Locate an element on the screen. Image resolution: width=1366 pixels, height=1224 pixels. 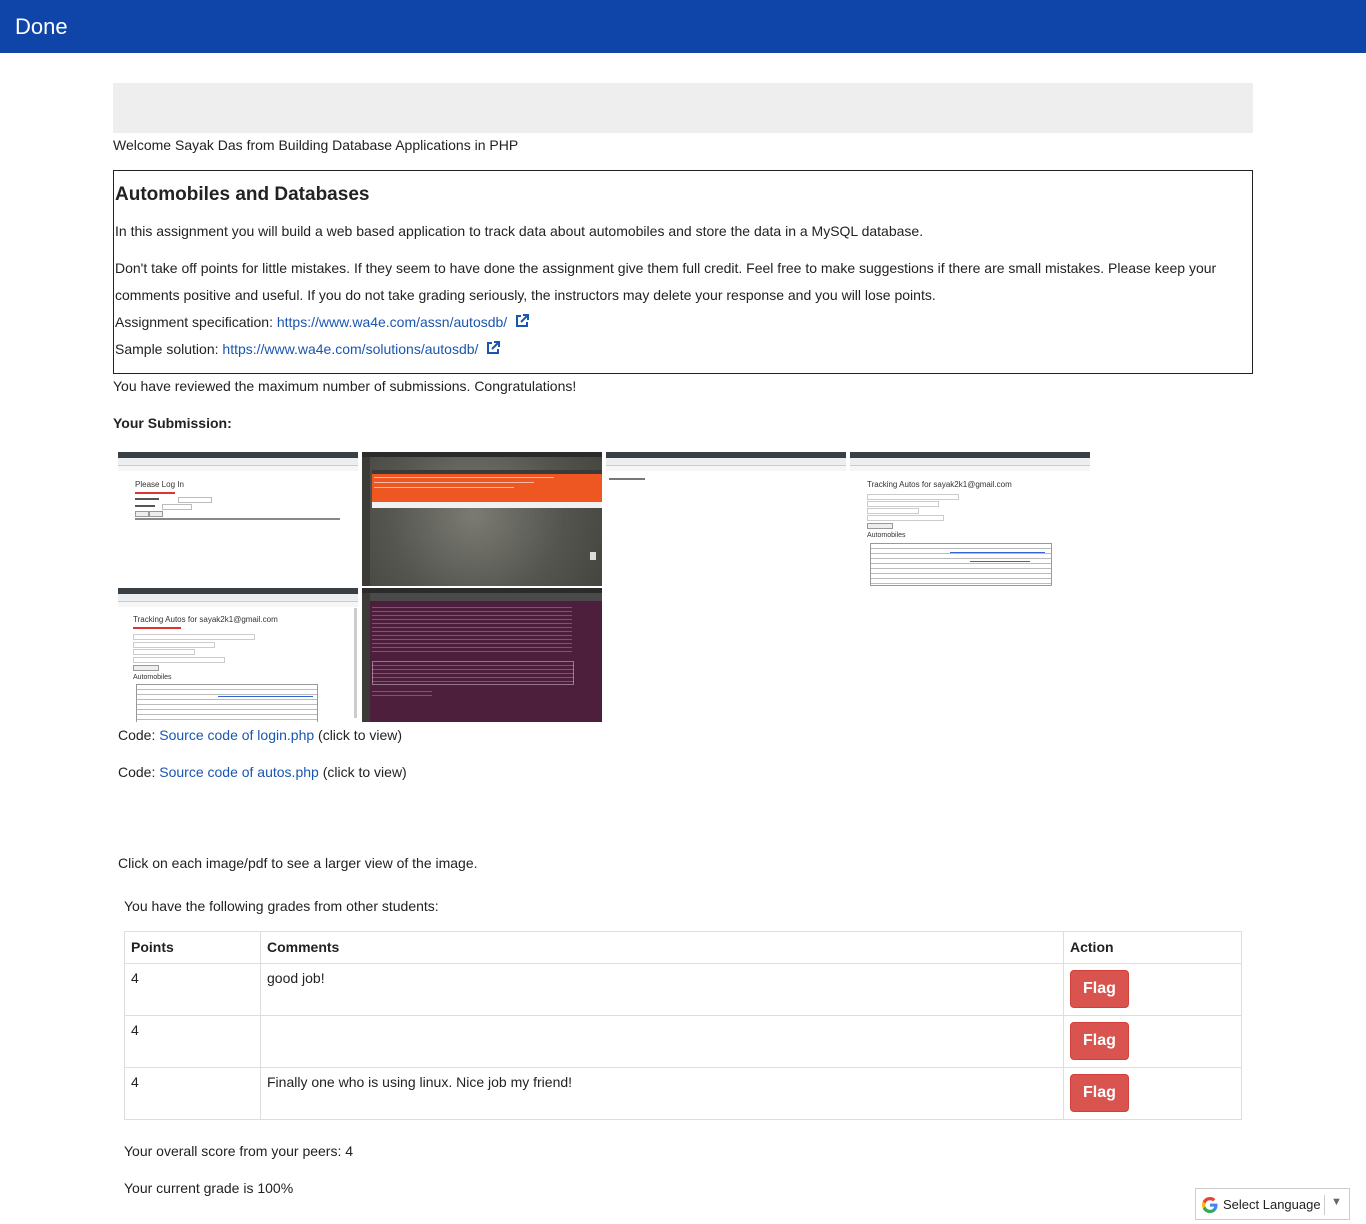
assignment-title: Automobiles and Databases is located at coordinates (242, 194).